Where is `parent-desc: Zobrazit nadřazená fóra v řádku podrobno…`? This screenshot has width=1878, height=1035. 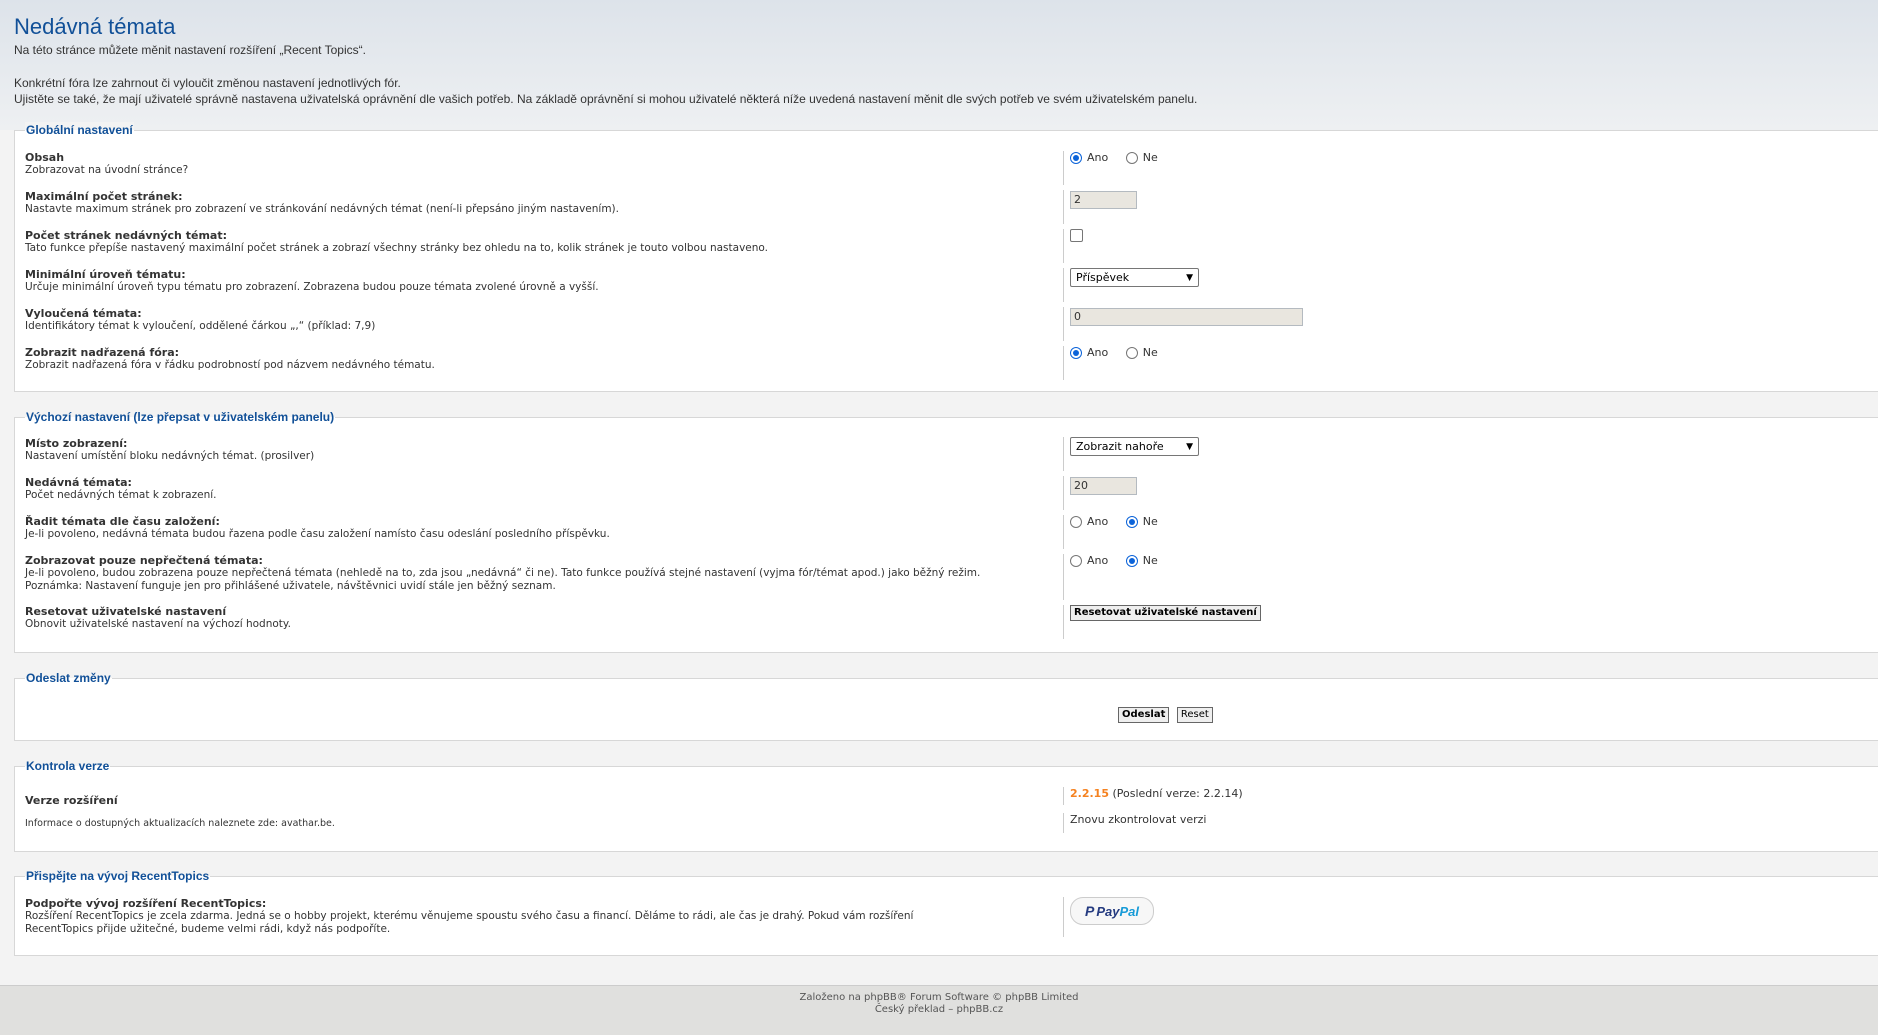
parent-desc: Zobrazit nadřazená fóra v řádku podrobno… is located at coordinates (230, 365).